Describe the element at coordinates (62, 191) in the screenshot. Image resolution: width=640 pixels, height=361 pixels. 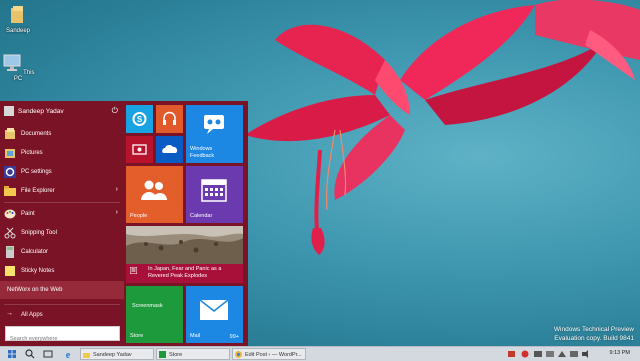
I see `menu-item-file-explorer: File Explorer ›` at that location.